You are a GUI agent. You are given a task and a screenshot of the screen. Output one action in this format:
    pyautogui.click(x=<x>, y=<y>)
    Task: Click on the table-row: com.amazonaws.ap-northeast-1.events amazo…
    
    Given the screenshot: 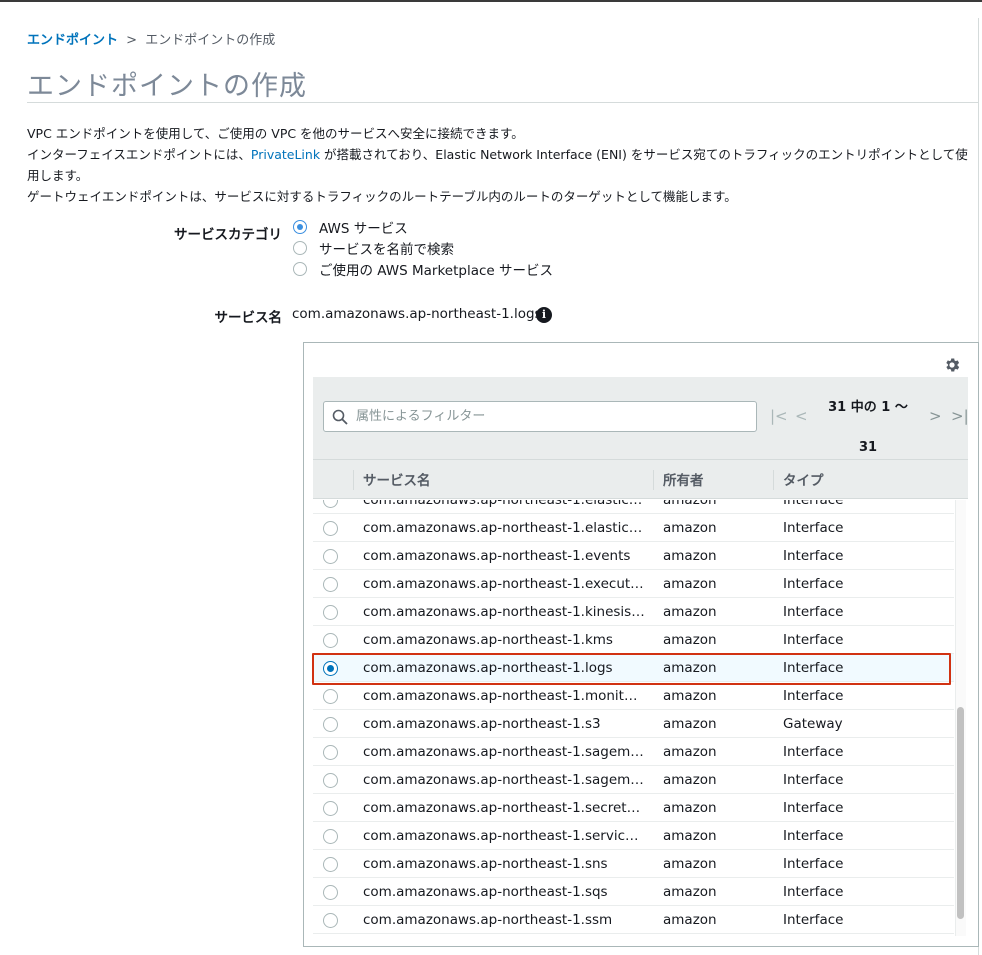 What is the action you would take?
    pyautogui.click(x=633, y=556)
    